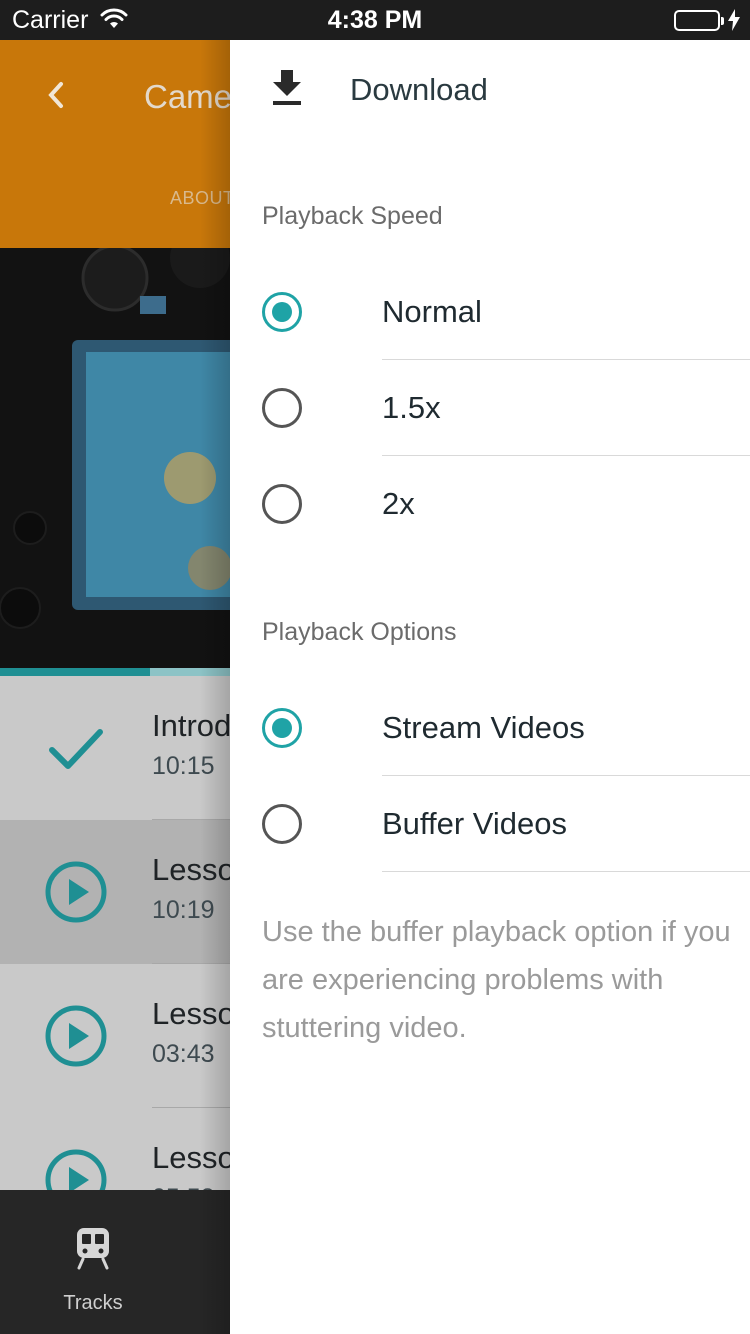  What do you see at coordinates (287, 90) in the screenshot?
I see `download-icon` at bounding box center [287, 90].